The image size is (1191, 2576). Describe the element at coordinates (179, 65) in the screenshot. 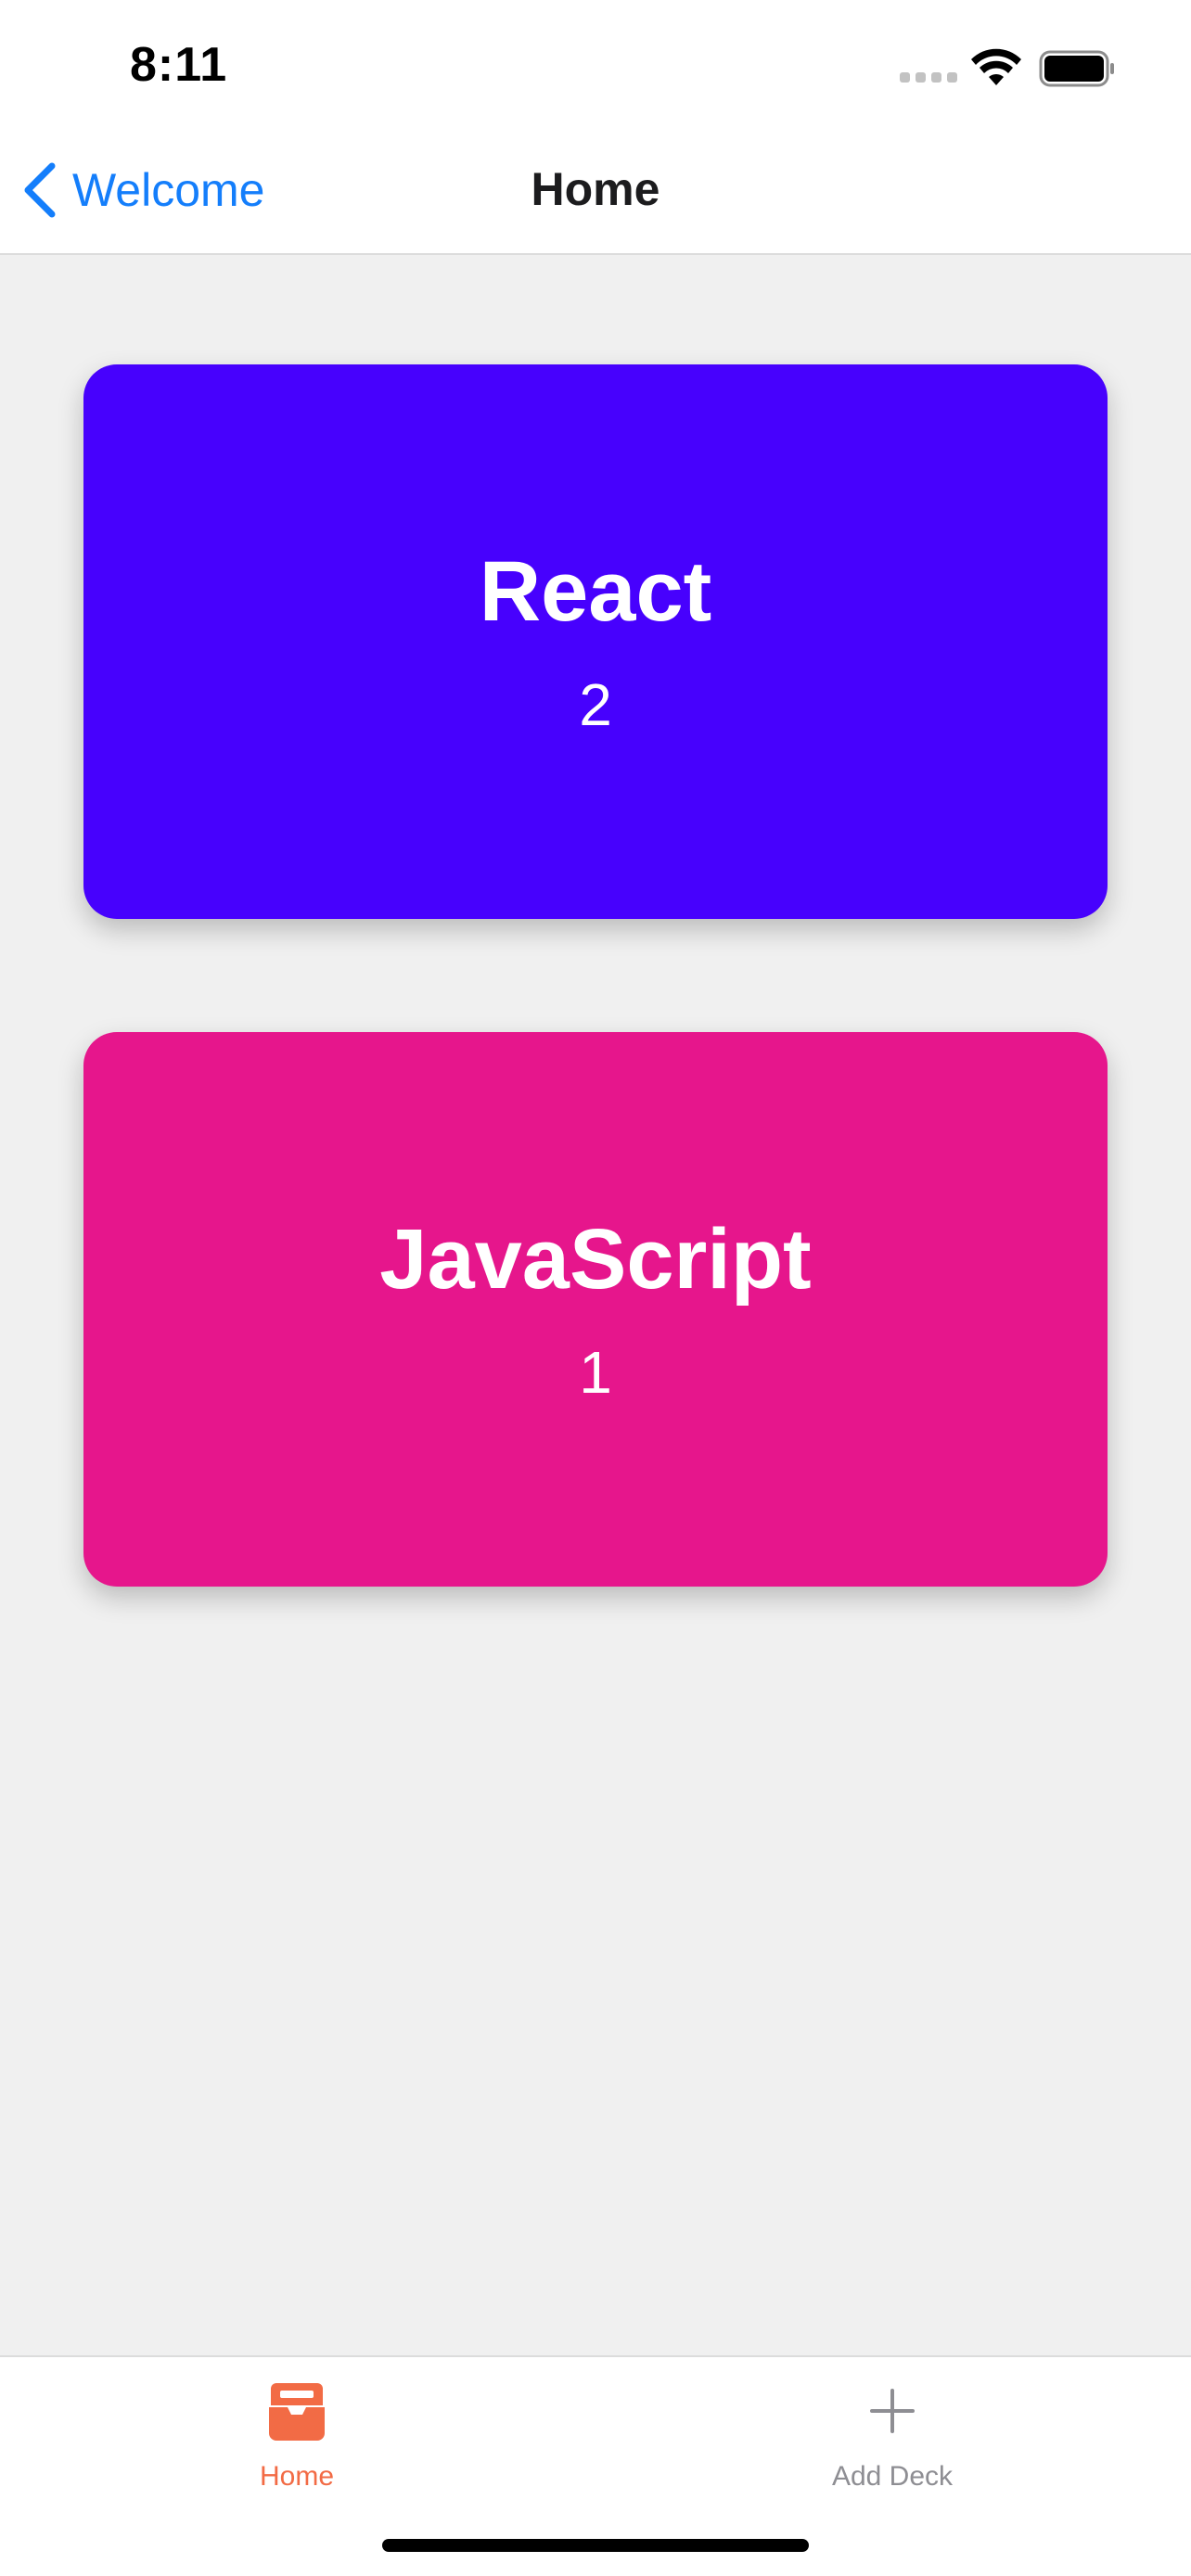

I see `status-time: 8:11` at that location.